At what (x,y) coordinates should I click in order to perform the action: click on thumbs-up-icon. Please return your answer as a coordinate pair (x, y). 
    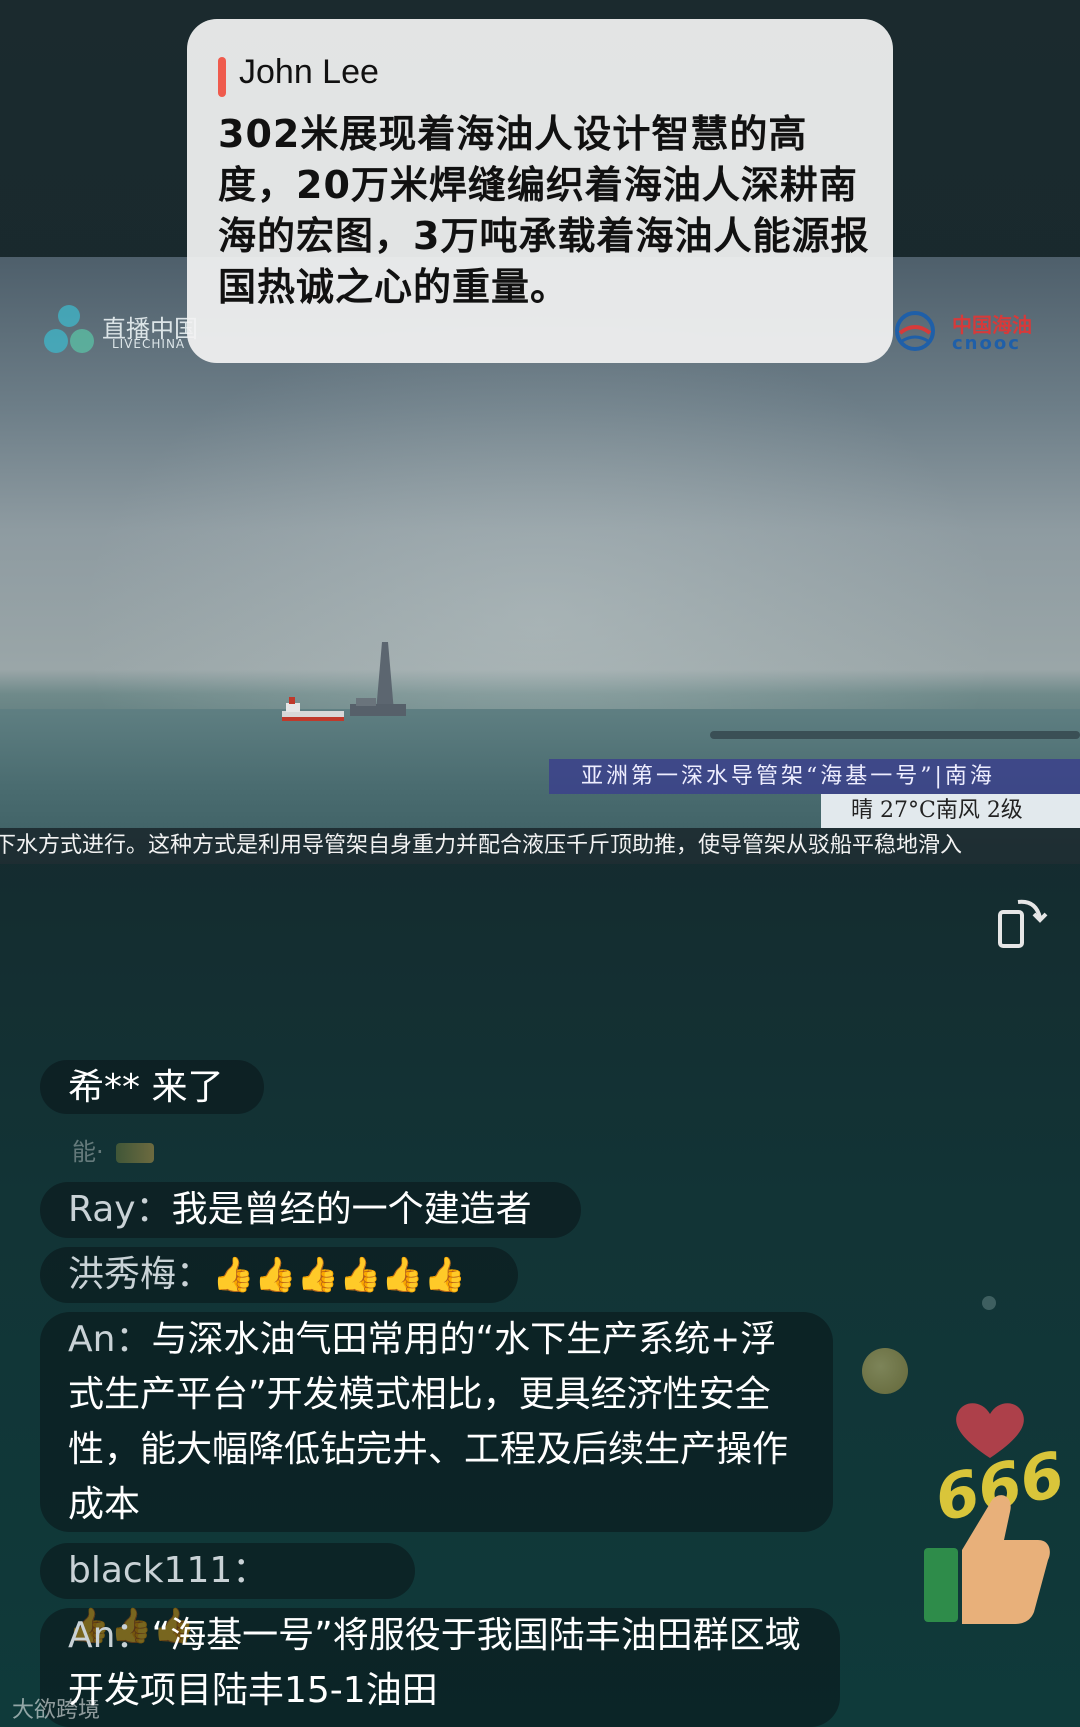
    Looking at the image, I should click on (987, 1558).